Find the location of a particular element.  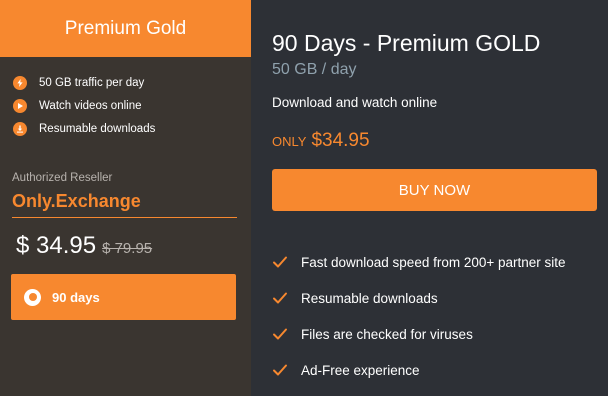

feature-item: Resumable downloads is located at coordinates (84, 128).